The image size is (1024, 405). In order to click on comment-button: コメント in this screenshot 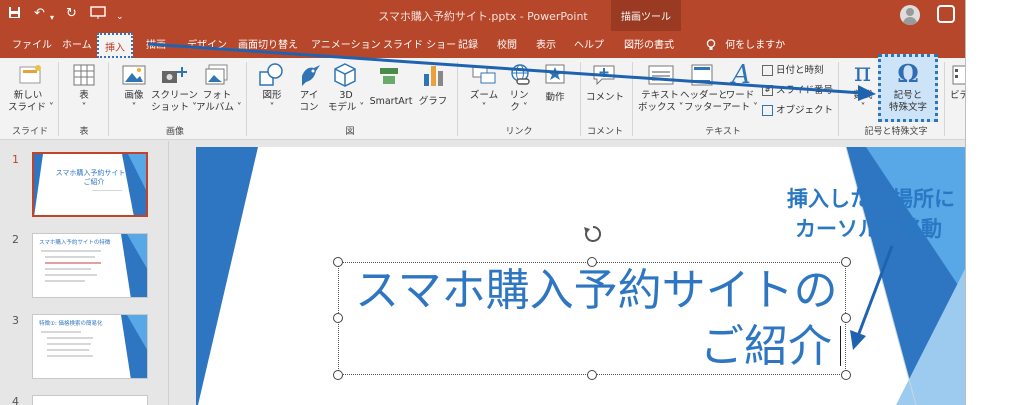, I will do `click(605, 98)`.